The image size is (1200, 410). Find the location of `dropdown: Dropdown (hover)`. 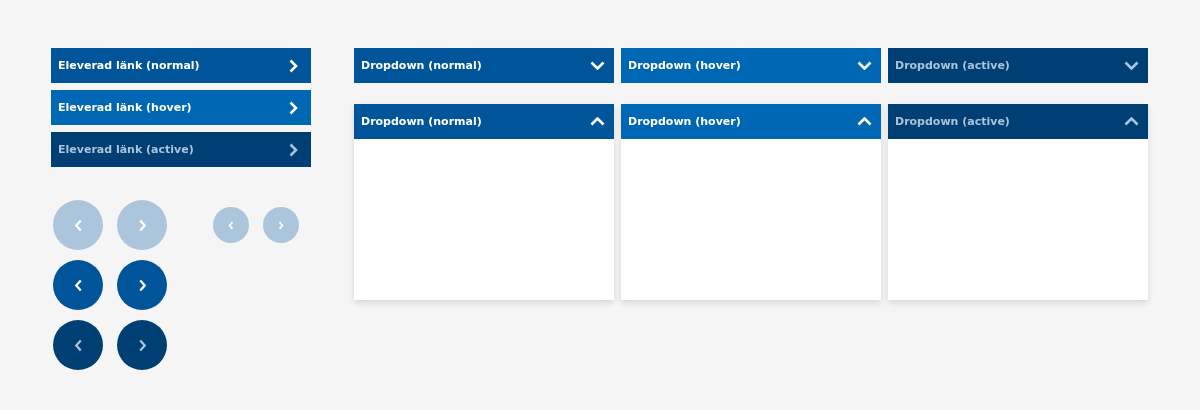

dropdown: Dropdown (hover) is located at coordinates (751, 65).